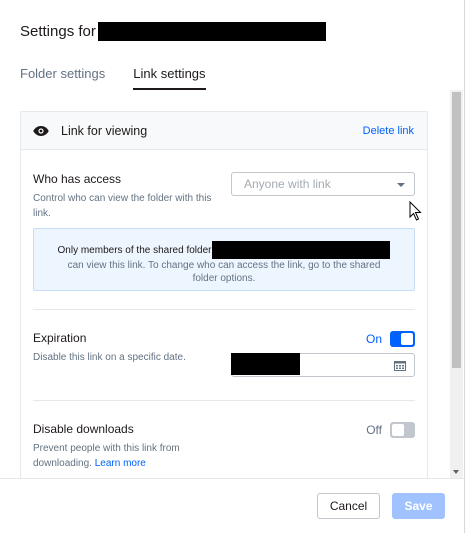 This screenshot has height=533, width=465. What do you see at coordinates (456, 472) in the screenshot?
I see `scroll-down-arrow-icon` at bounding box center [456, 472].